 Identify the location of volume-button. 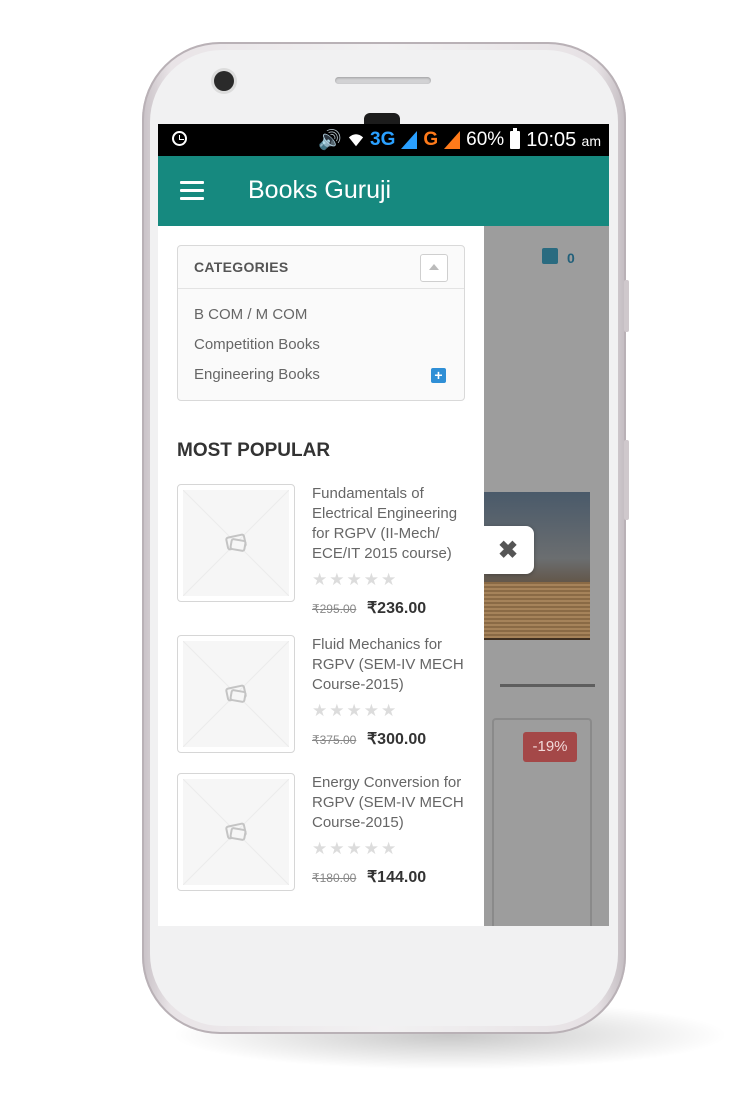
(626, 306).